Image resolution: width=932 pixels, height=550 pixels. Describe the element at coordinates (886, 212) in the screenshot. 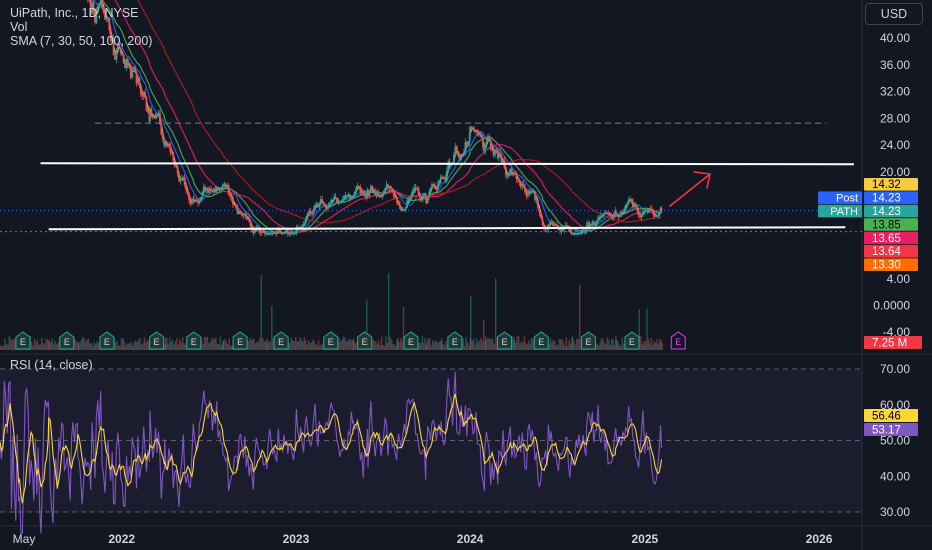

I see `price-label-value: 14.23` at that location.